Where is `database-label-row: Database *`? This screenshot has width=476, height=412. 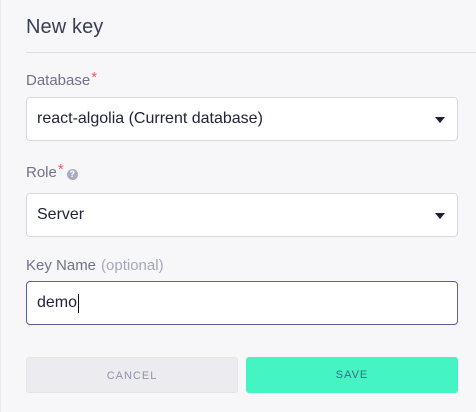 database-label-row: Database * is located at coordinates (62, 79).